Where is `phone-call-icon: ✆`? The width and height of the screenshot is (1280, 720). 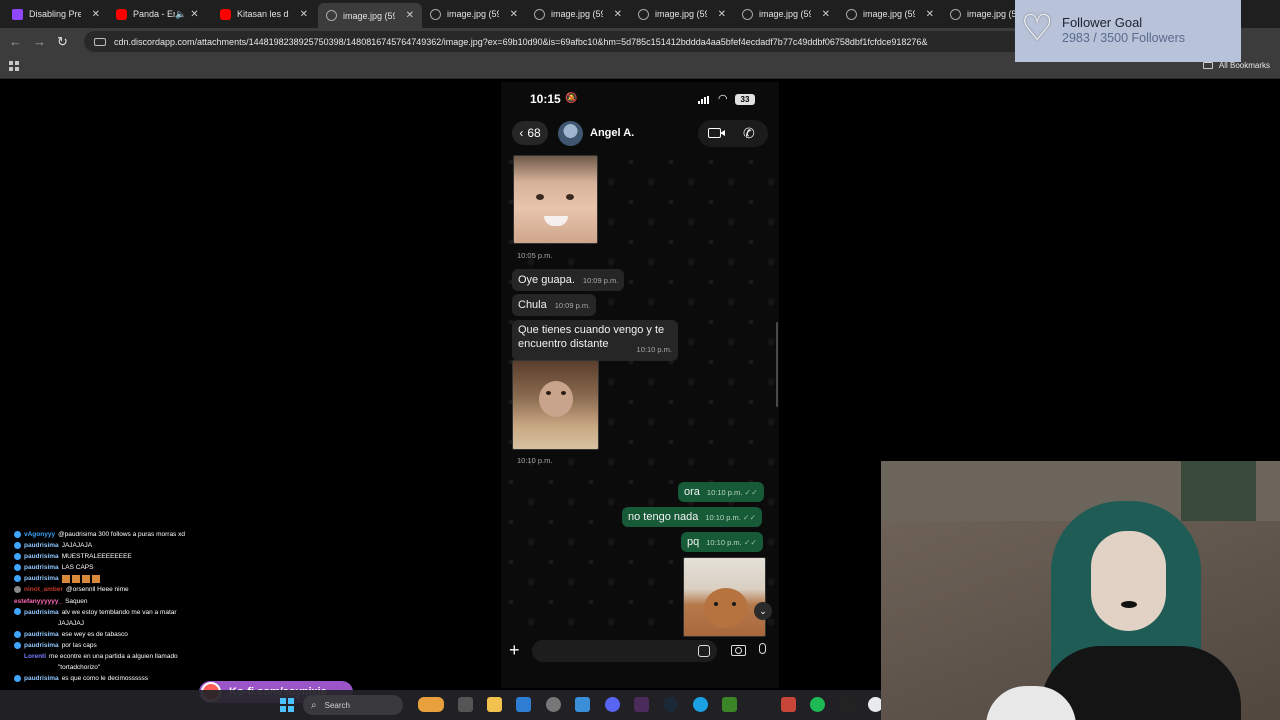
phone-call-icon: ✆ is located at coordinates (749, 133).